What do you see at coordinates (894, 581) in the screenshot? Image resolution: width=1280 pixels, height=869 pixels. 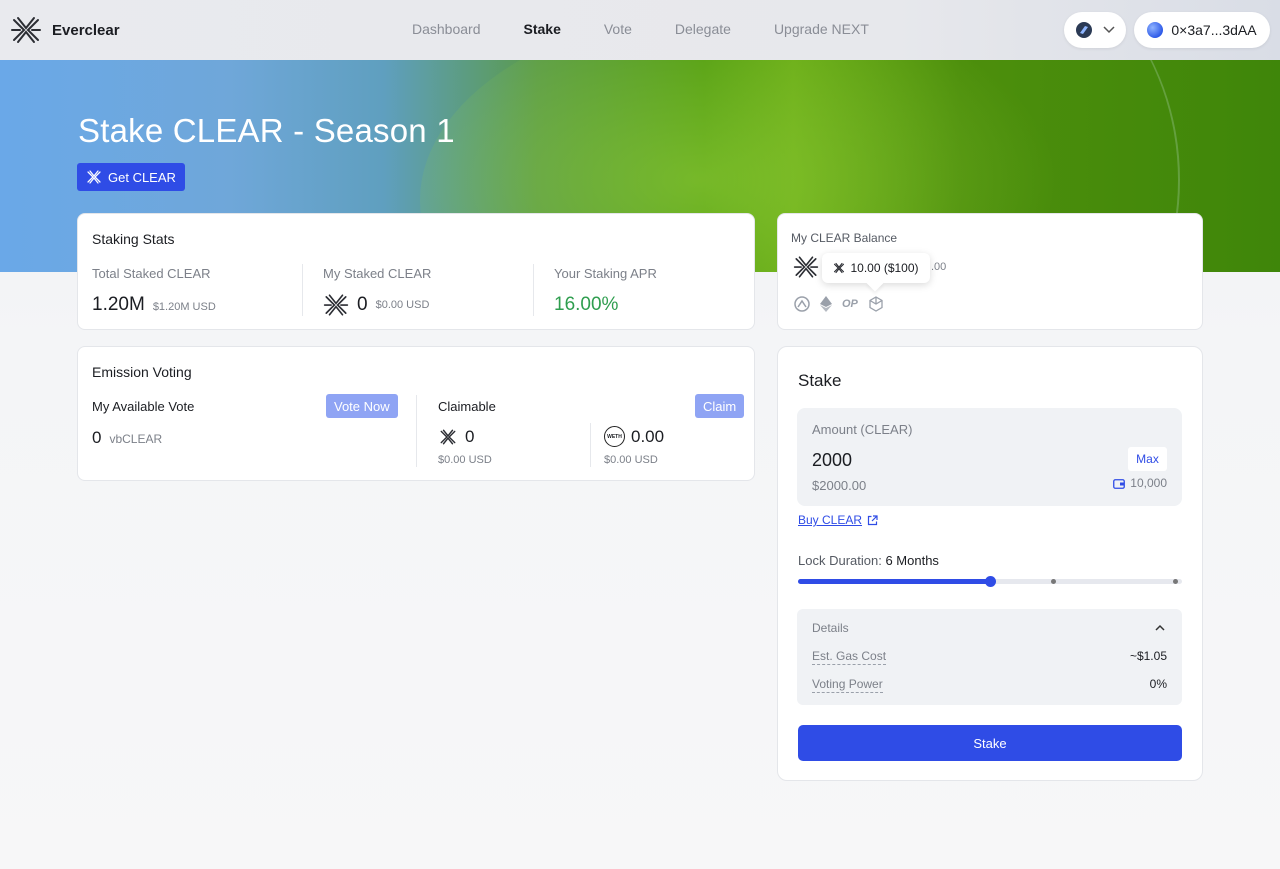 I see `lock-slider-fill` at bounding box center [894, 581].